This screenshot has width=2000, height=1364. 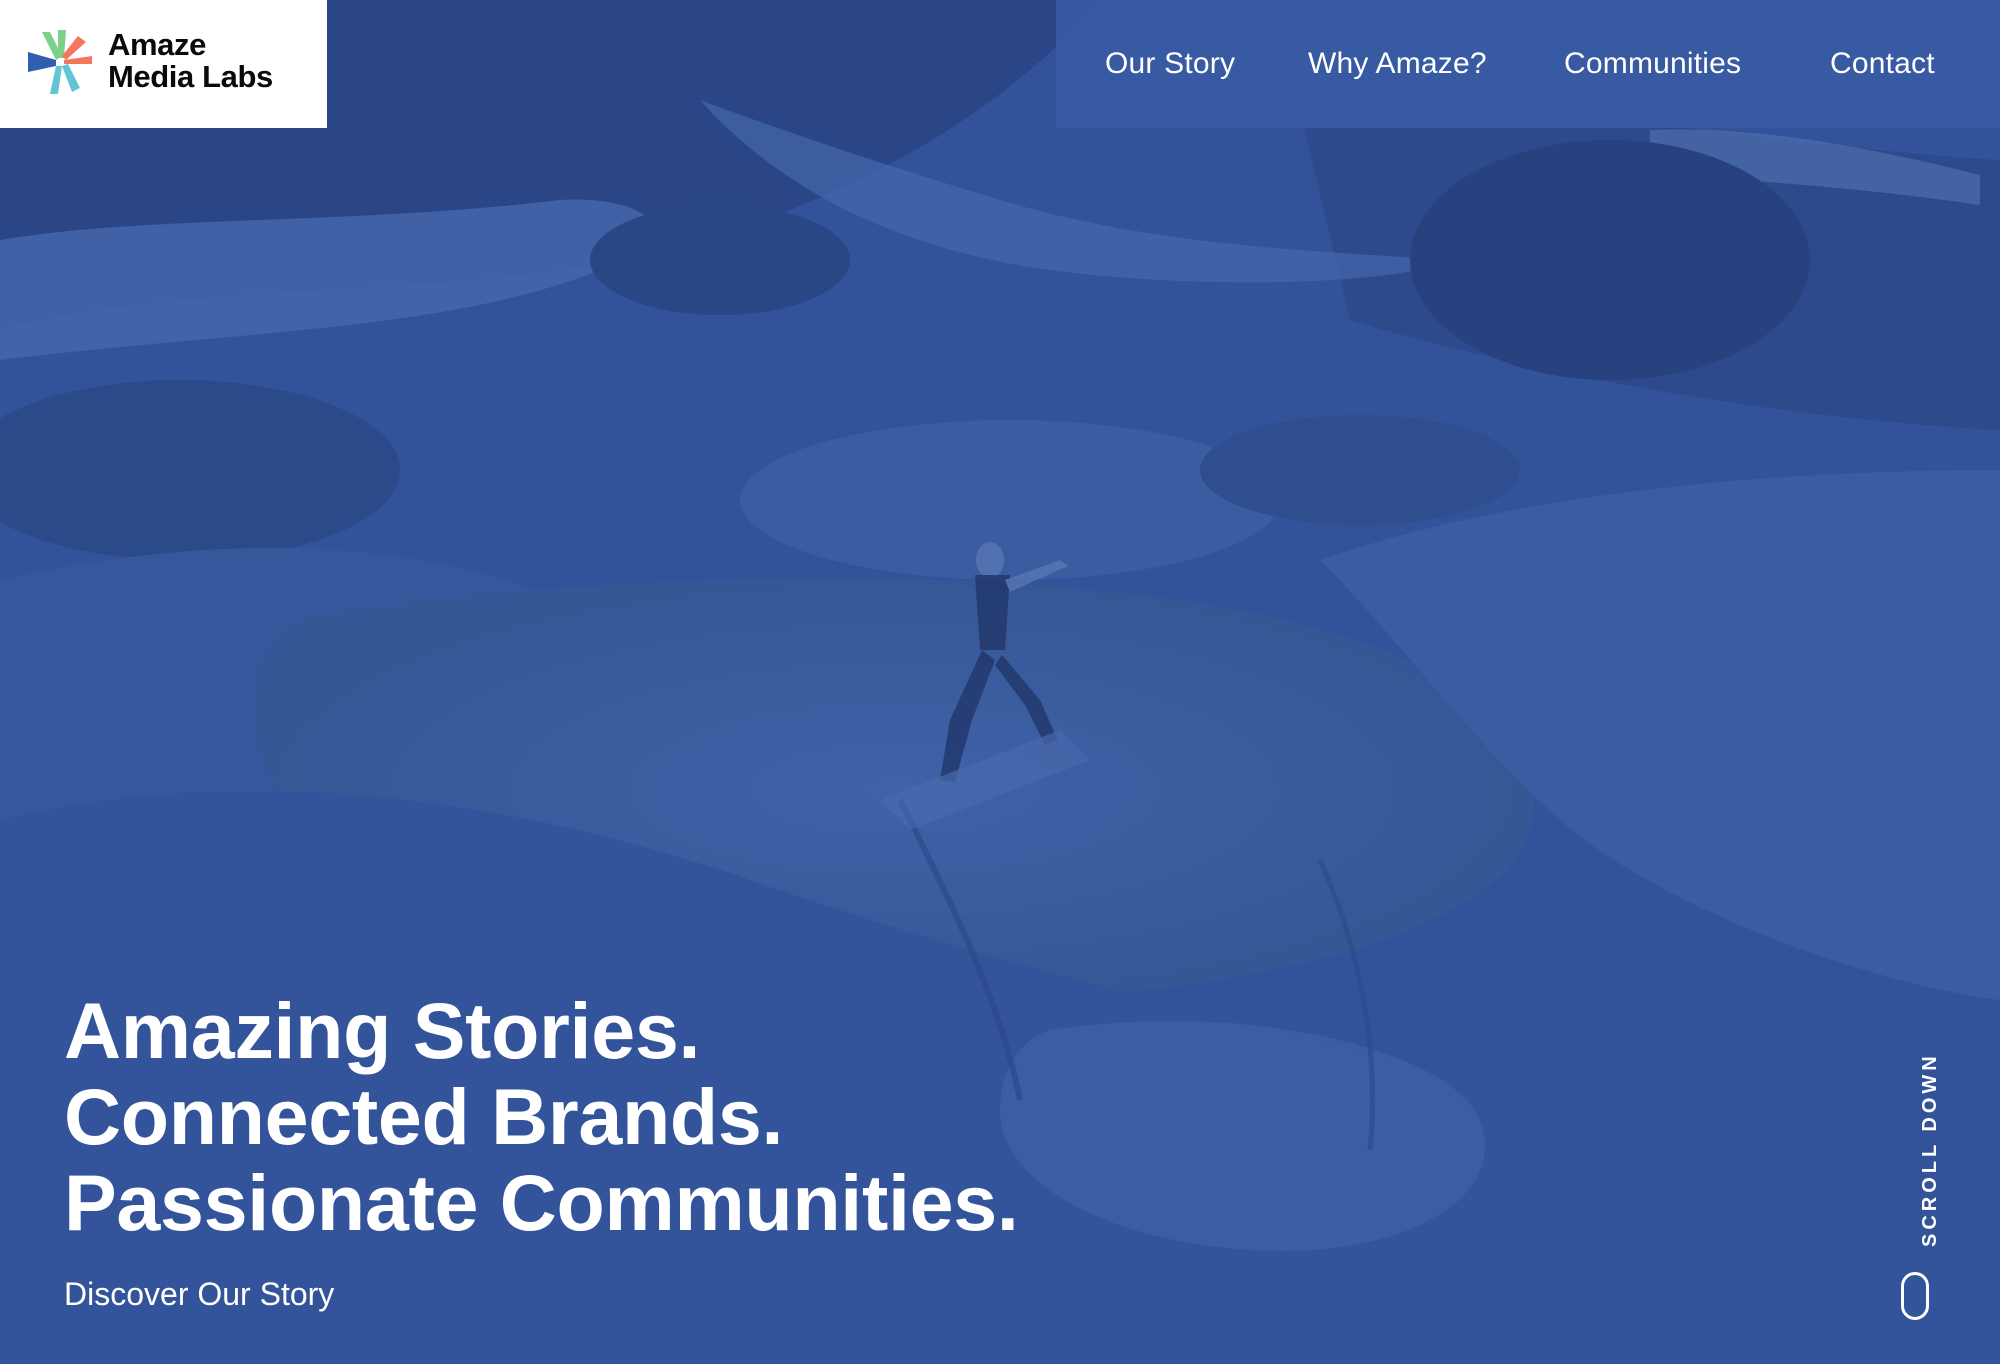 I want to click on logo: Amaze Media Labs, so click(x=163, y=64).